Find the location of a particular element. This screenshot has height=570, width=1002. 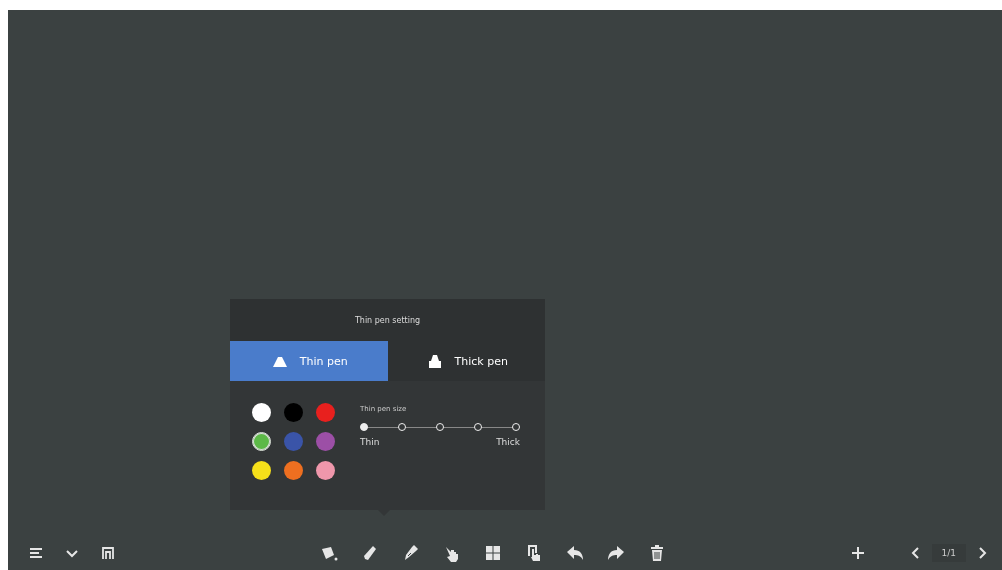

pen-tab: Thin pen is located at coordinates (309, 361).